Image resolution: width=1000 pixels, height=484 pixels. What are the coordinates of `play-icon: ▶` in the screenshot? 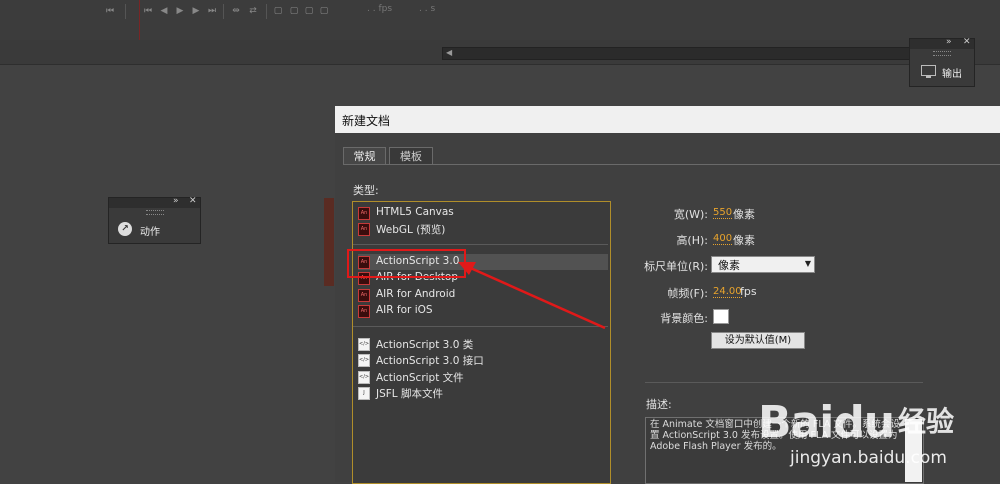 It's located at (180, 11).